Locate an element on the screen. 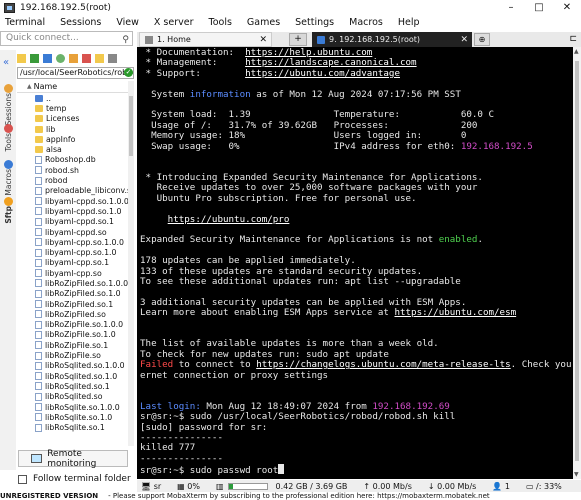 This screenshot has width=581, height=500. follow-terminal-folder: Follow terminal folder is located at coordinates (74, 479).